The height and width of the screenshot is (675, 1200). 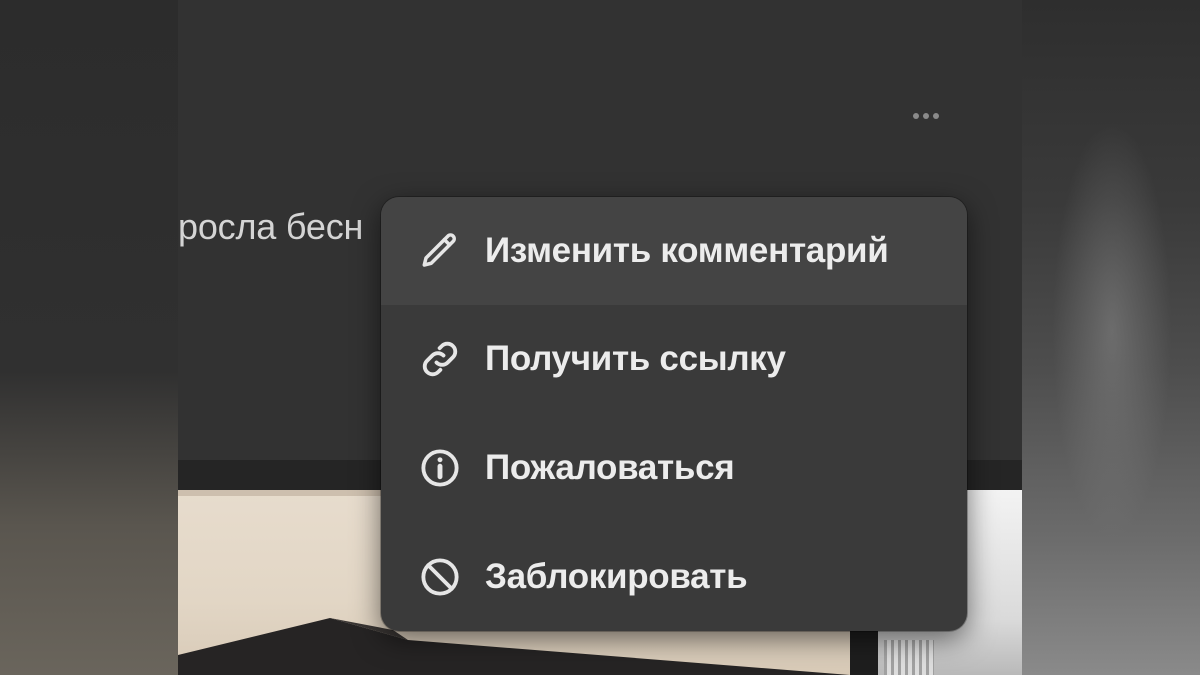 What do you see at coordinates (440, 577) in the screenshot?
I see `block-icon` at bounding box center [440, 577].